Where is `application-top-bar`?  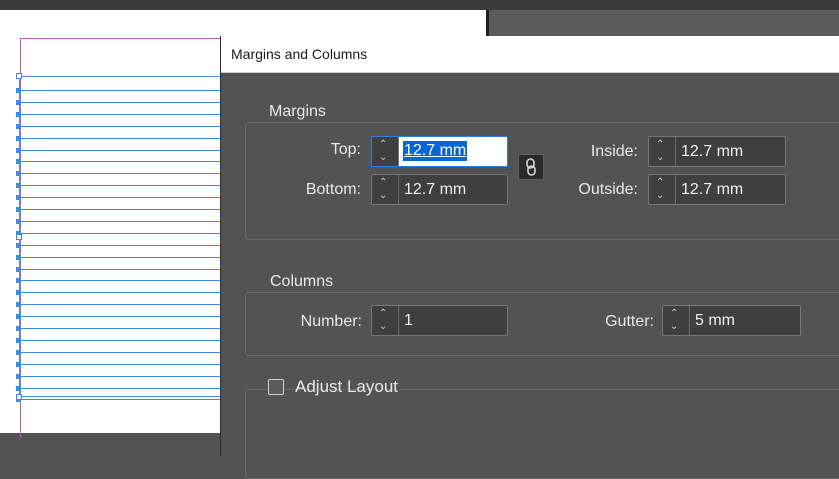 application-top-bar is located at coordinates (419, 5).